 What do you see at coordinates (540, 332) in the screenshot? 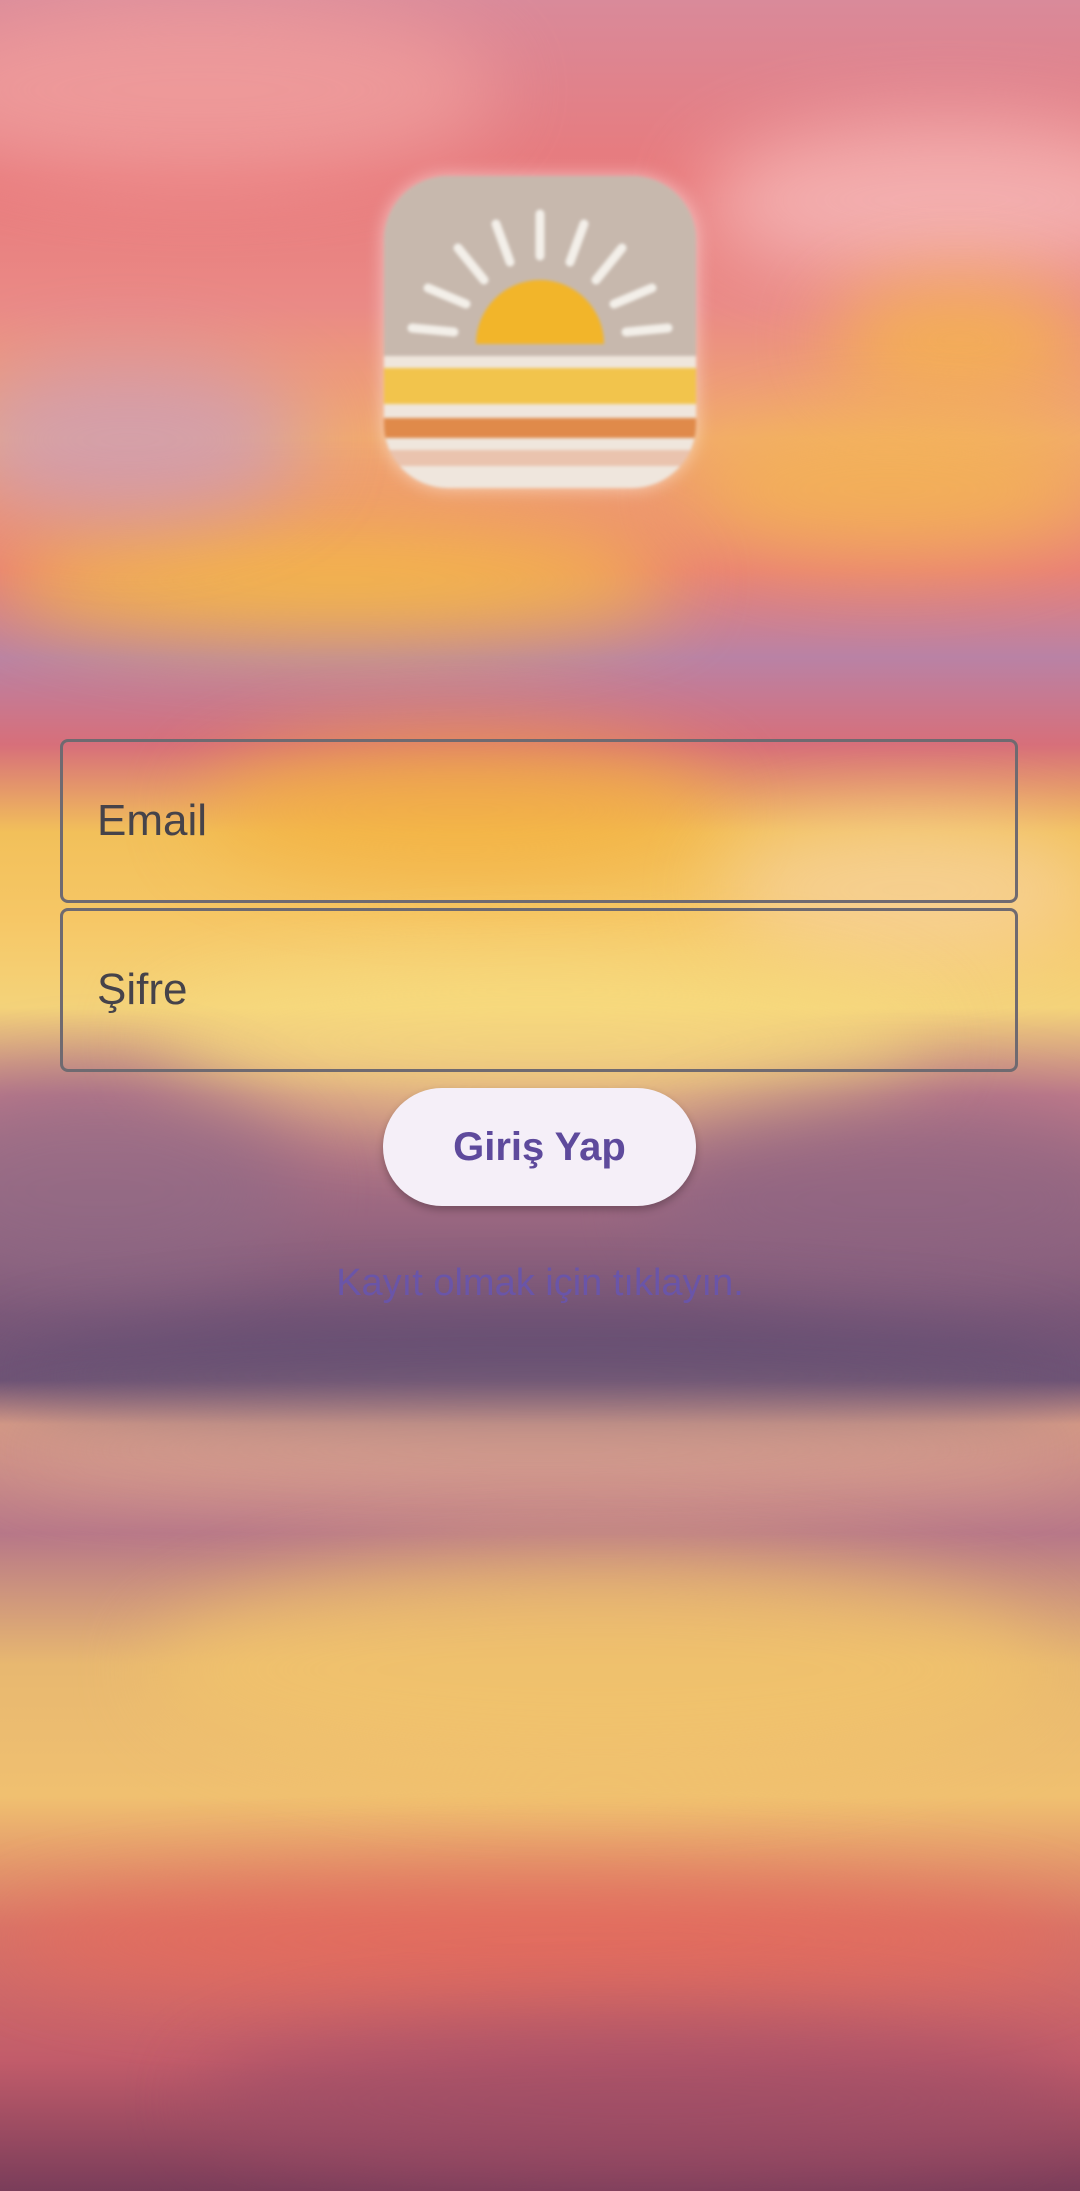
I see `sunset-logo-icon` at bounding box center [540, 332].